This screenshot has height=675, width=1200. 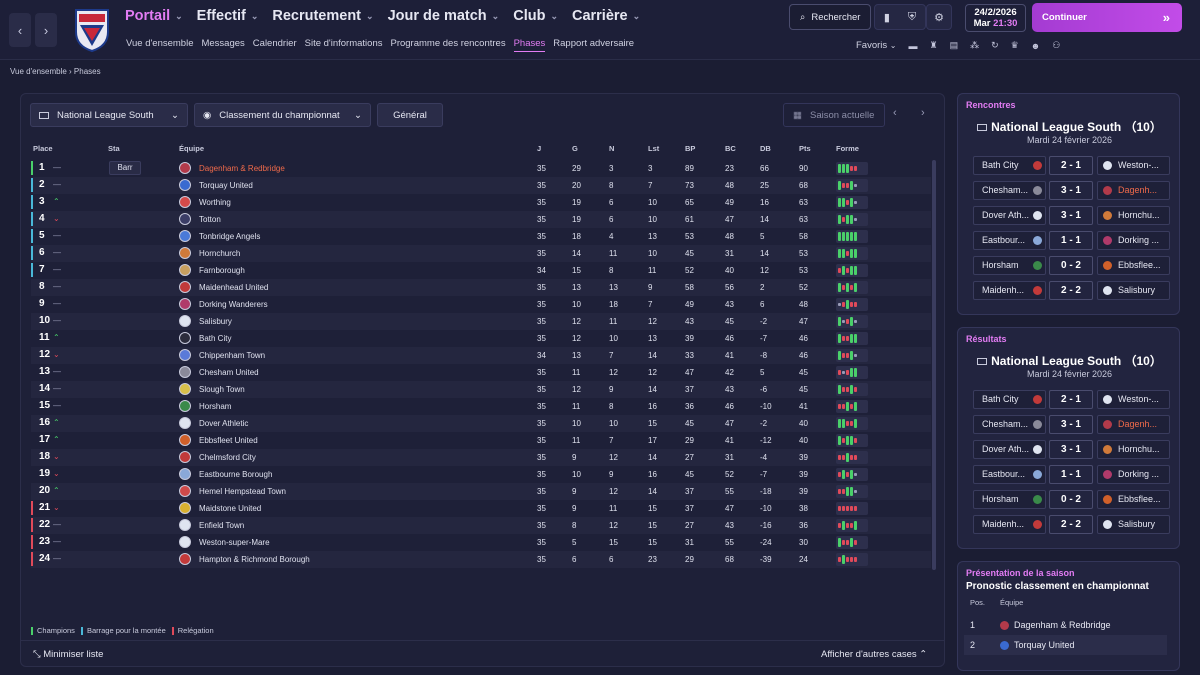 I want to click on team-name: Slough Town, so click(x=222, y=389).